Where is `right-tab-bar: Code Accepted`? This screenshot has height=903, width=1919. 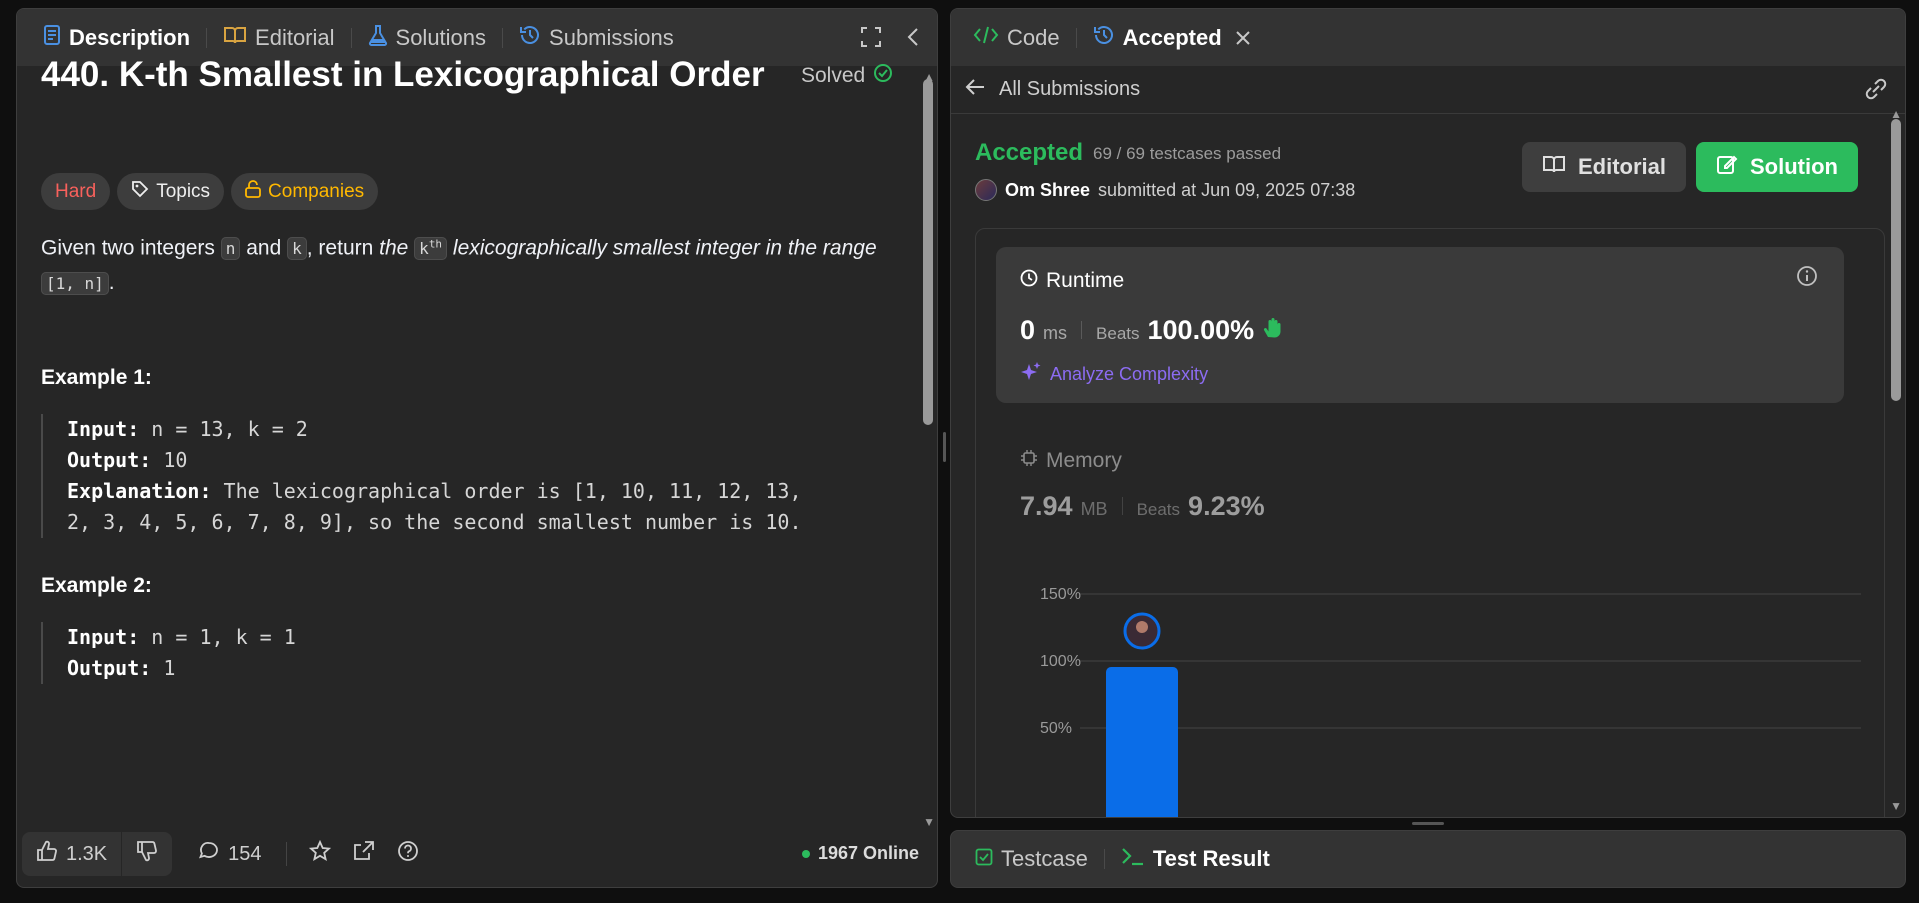 right-tab-bar: Code Accepted is located at coordinates (1428, 37).